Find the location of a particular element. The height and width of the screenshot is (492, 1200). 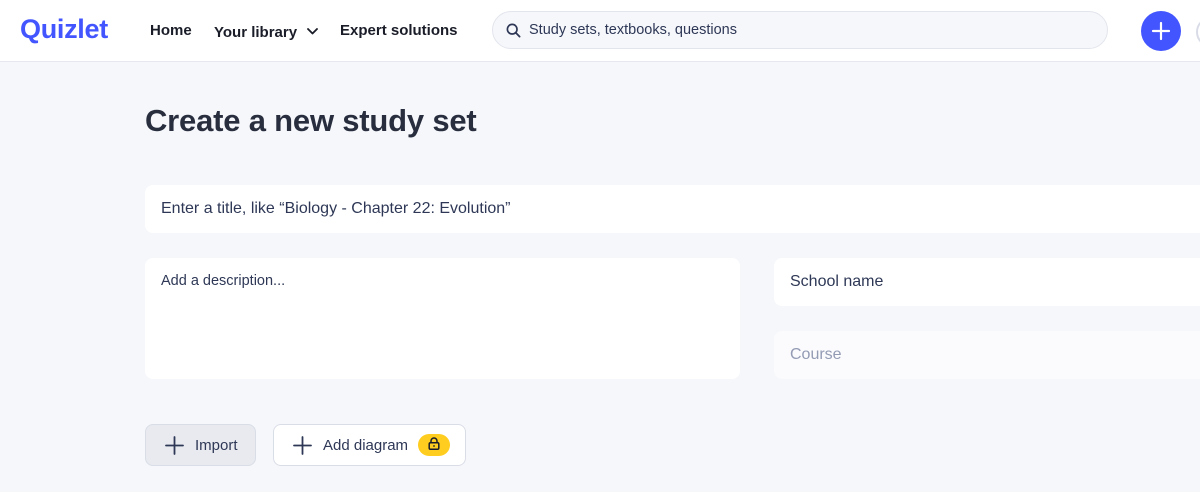

search-icon is located at coordinates (513, 33).